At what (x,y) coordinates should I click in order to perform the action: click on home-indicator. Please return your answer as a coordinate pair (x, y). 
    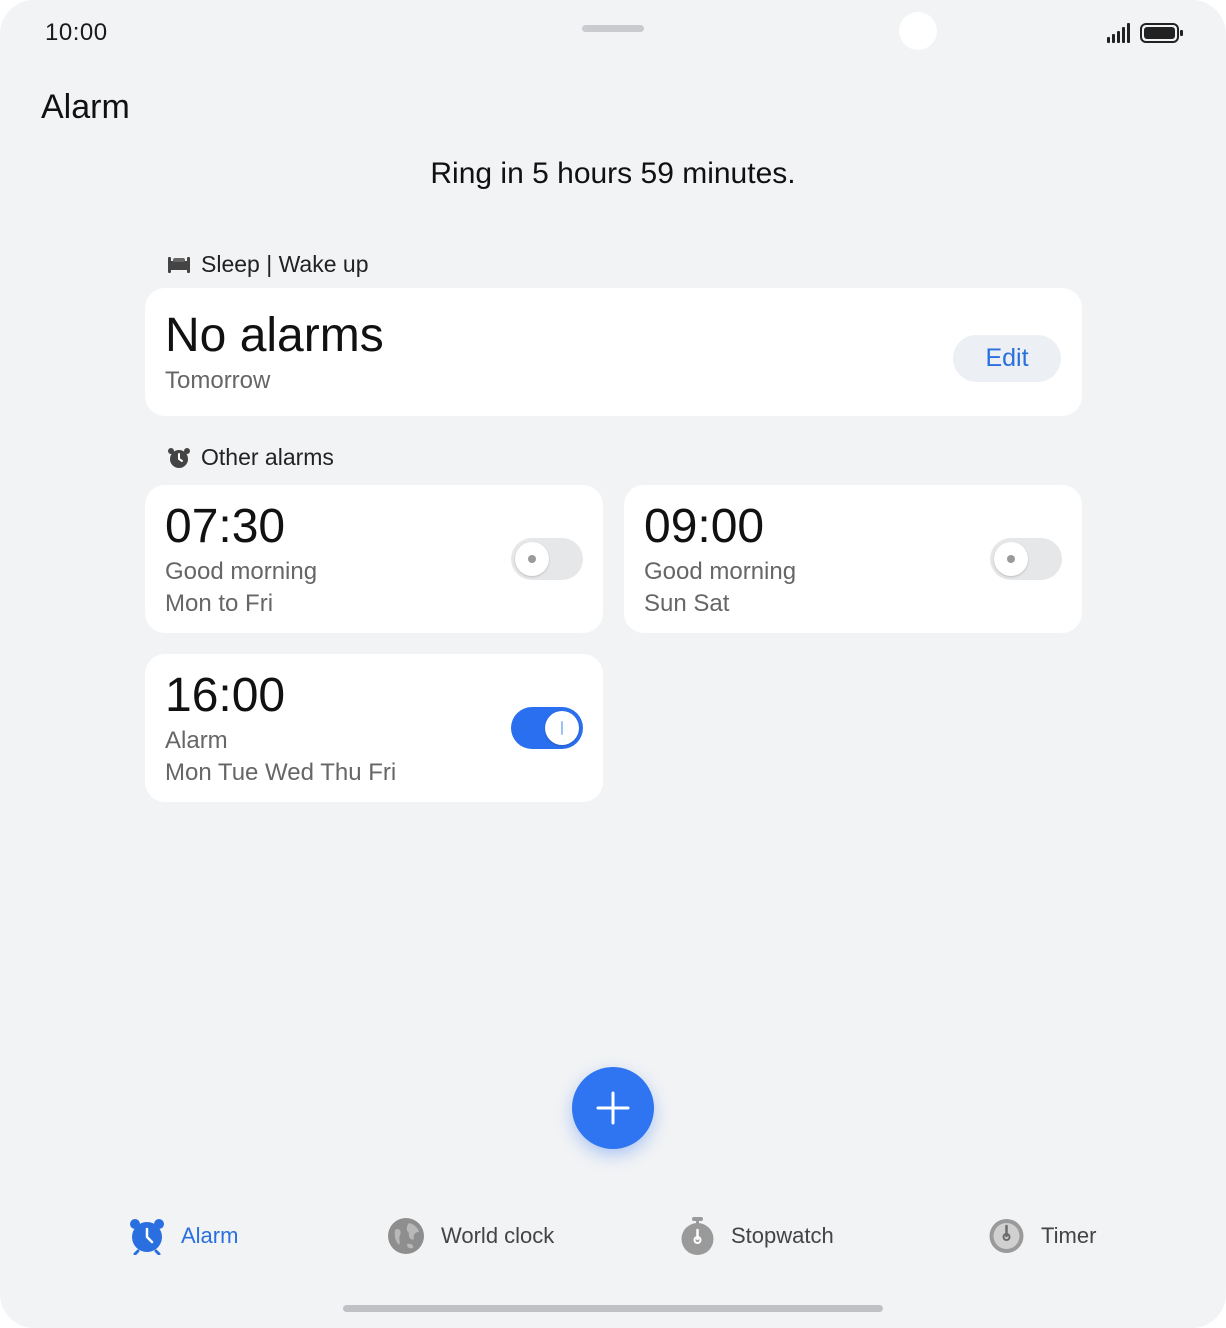
    Looking at the image, I should click on (613, 1308).